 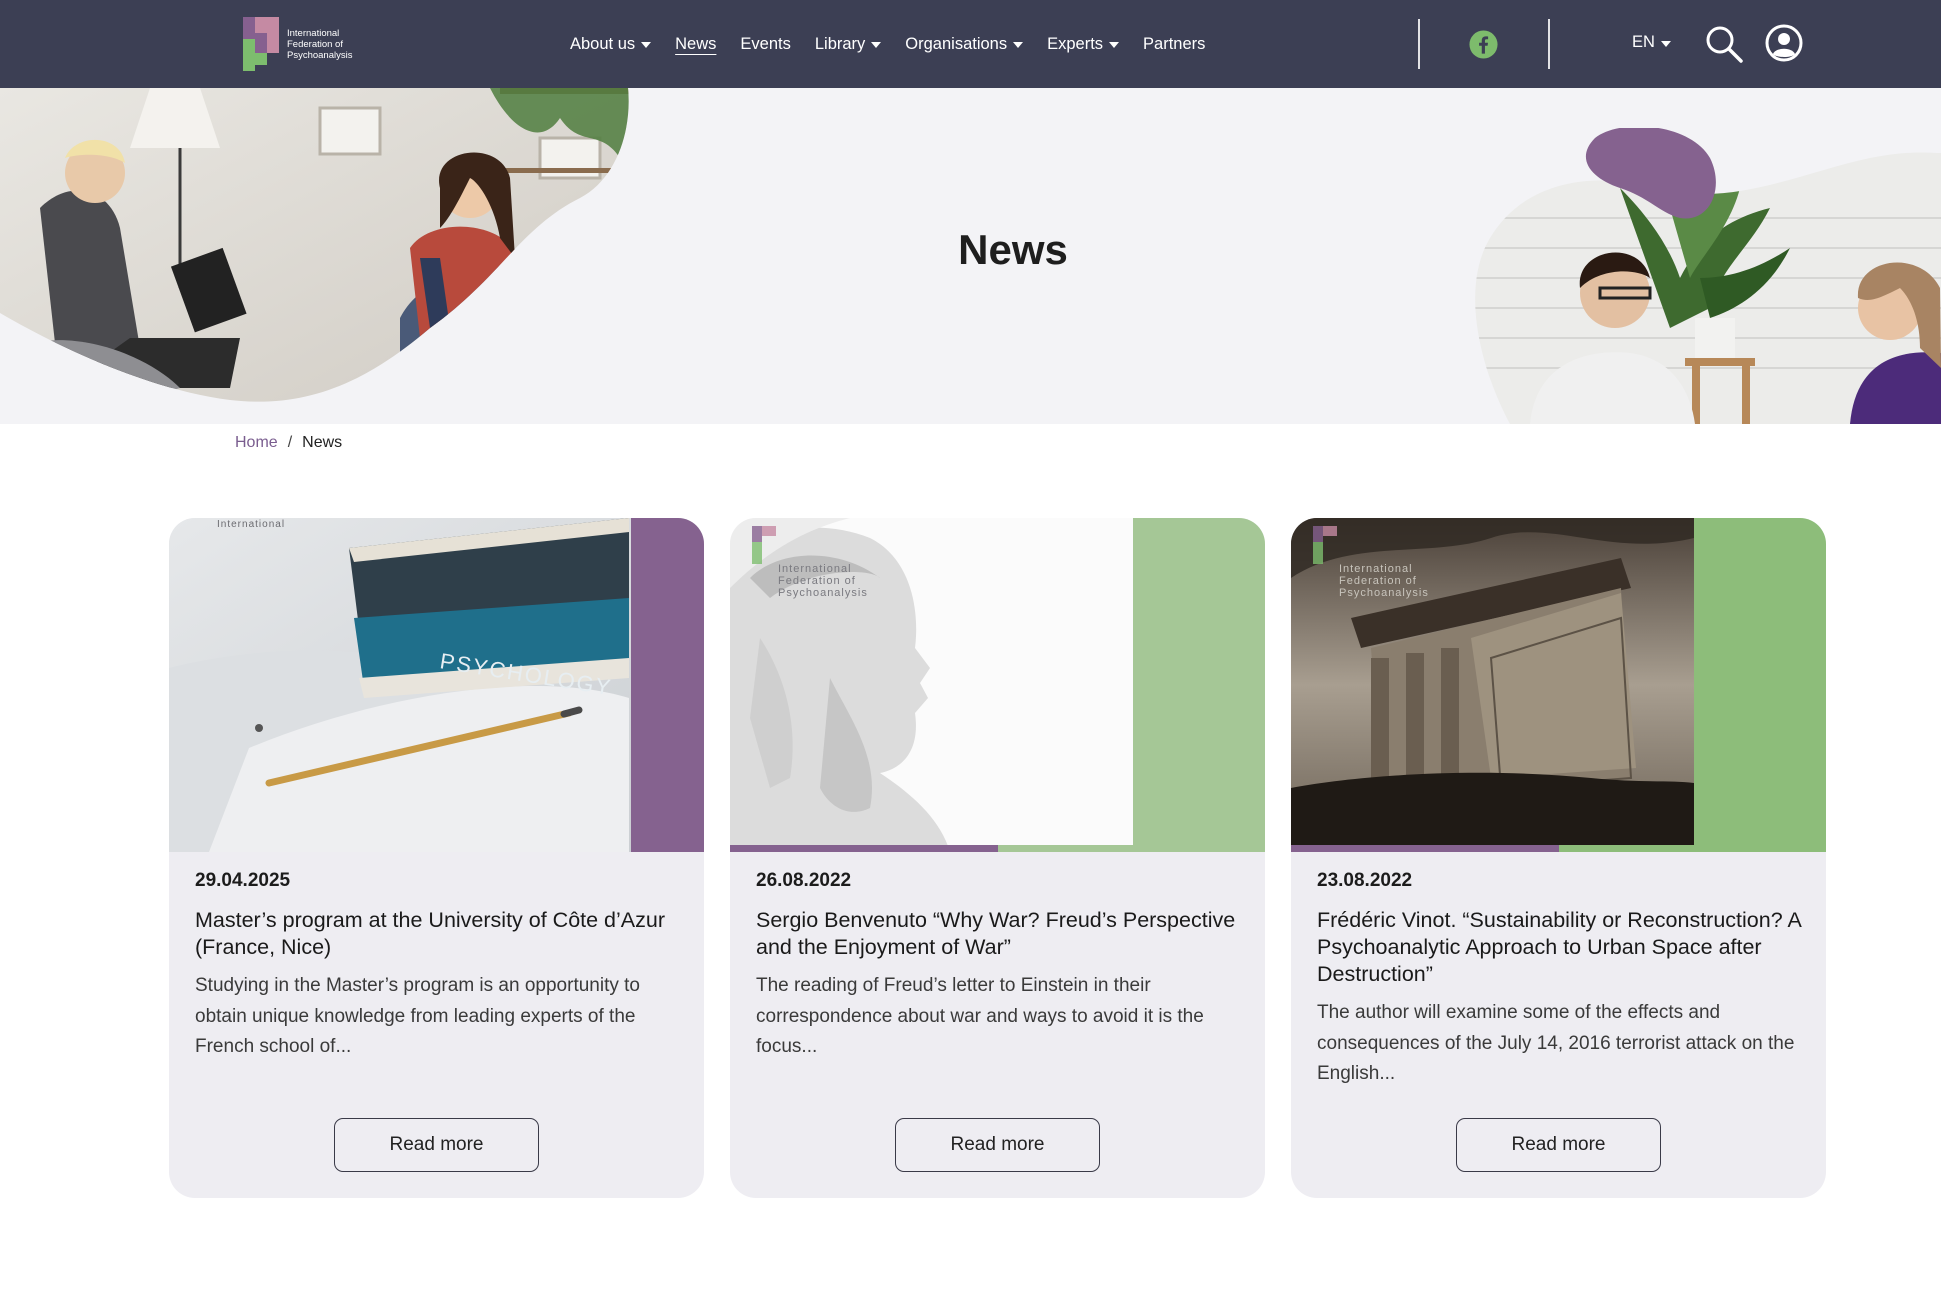 I want to click on news-date: 29.04.2025, so click(x=243, y=880).